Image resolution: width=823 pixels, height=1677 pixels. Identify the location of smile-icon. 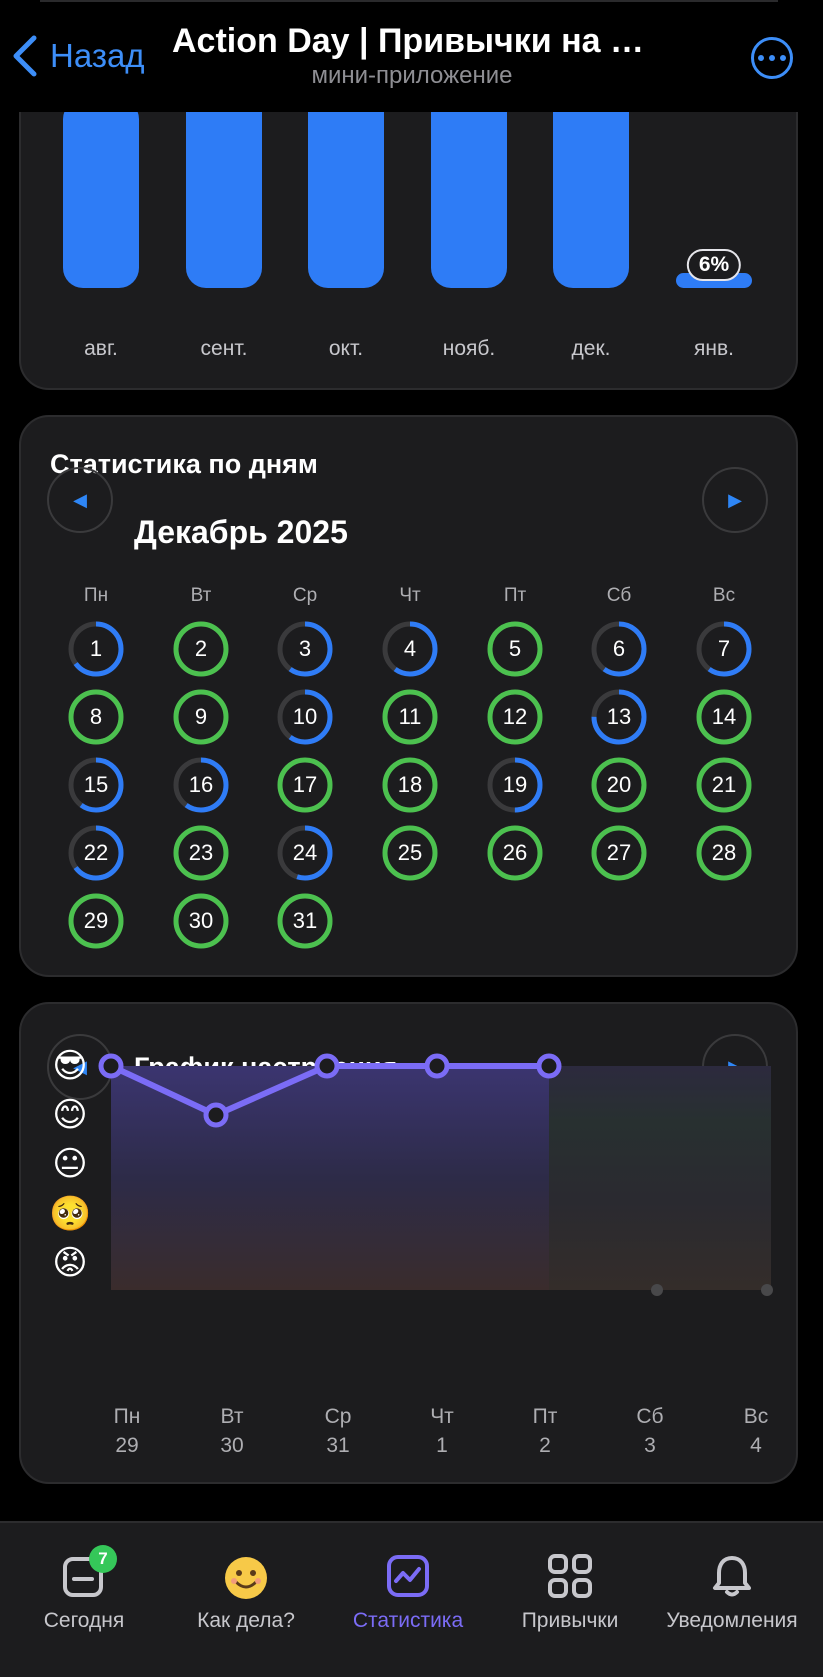
(246, 1578).